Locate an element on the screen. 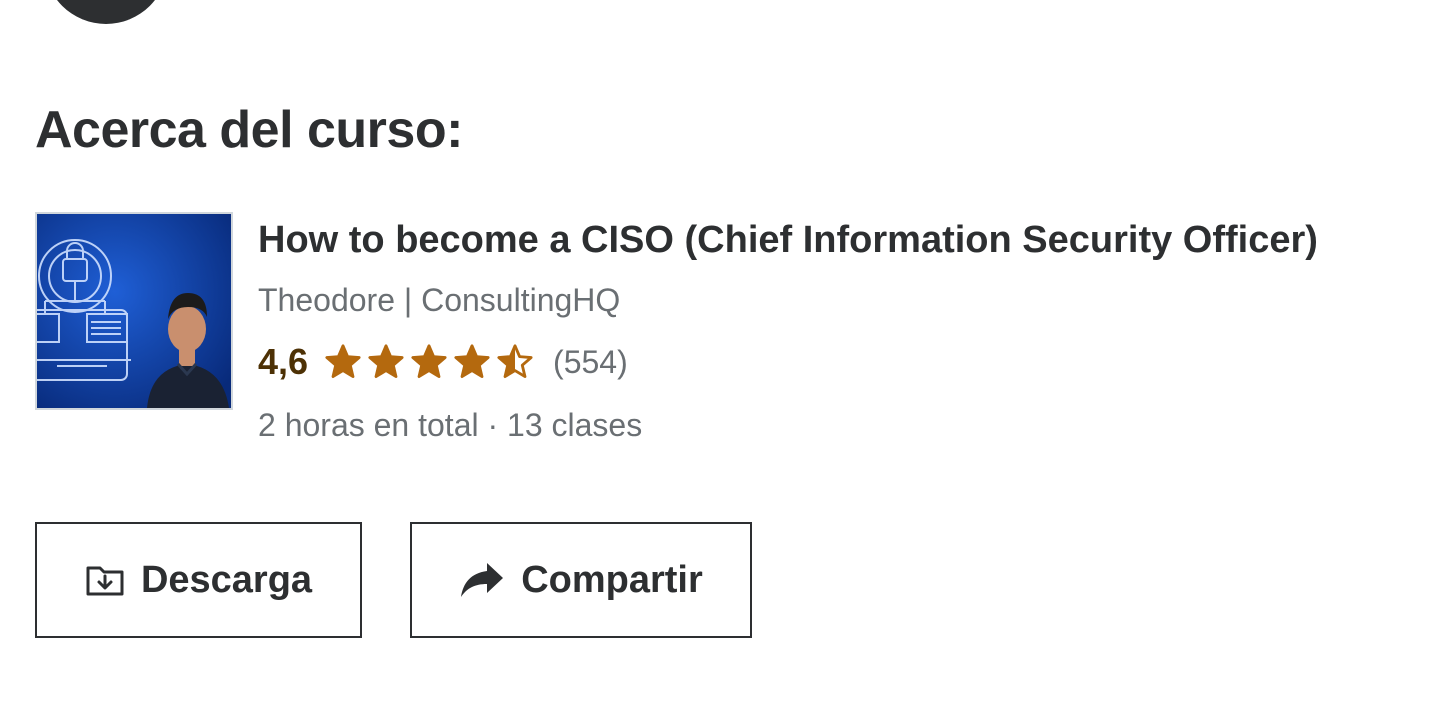 This screenshot has height=721, width=1448. share-arrow-icon is located at coordinates (482, 580).